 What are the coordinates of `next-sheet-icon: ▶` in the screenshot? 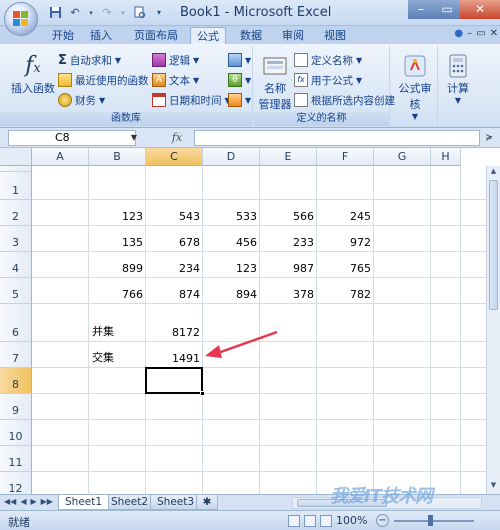 It's located at (33, 501).